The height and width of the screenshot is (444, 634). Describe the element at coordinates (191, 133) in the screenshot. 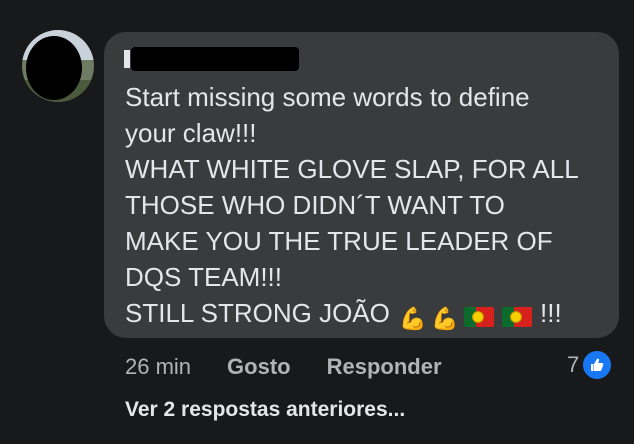

I see `comment-line: your claw!!!` at that location.